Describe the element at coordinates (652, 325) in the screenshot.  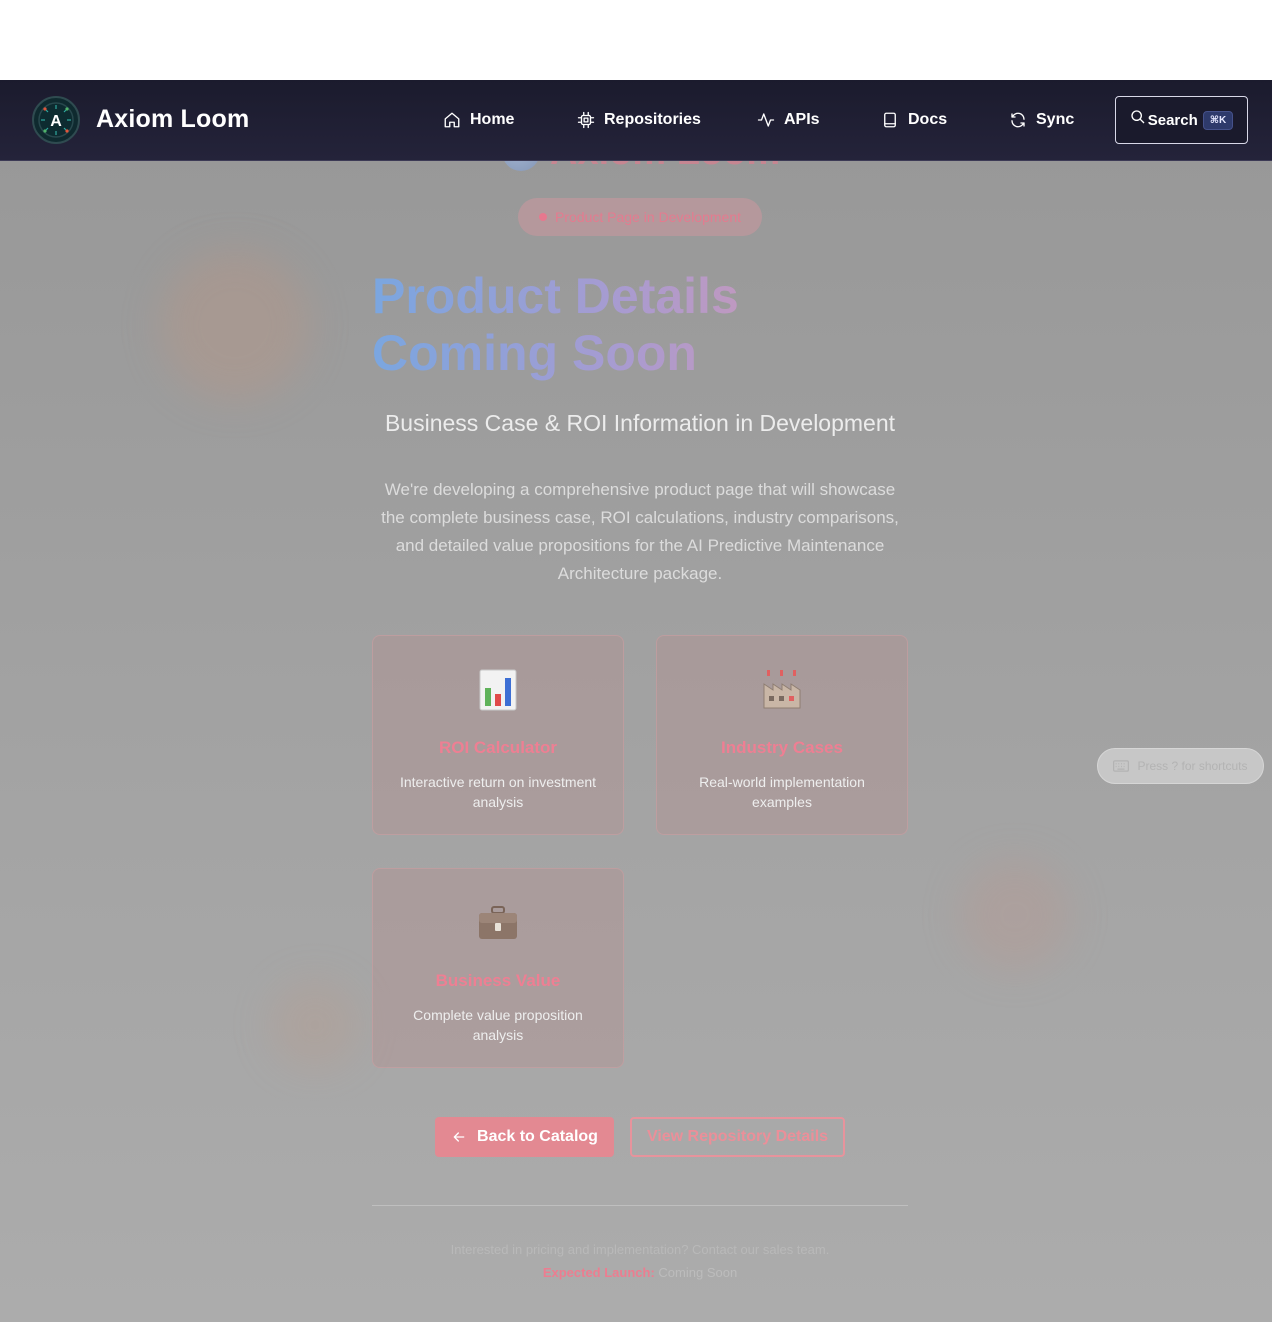
I see `page-title: Product Details Coming Soon` at that location.